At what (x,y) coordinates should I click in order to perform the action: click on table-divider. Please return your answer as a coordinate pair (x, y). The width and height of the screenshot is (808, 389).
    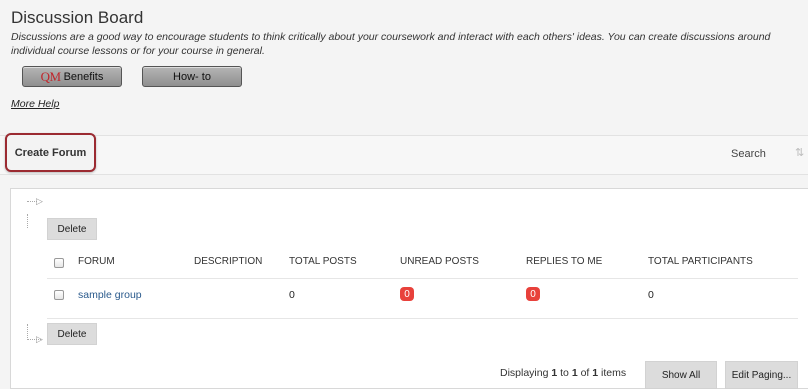
    Looking at the image, I should click on (422, 278).